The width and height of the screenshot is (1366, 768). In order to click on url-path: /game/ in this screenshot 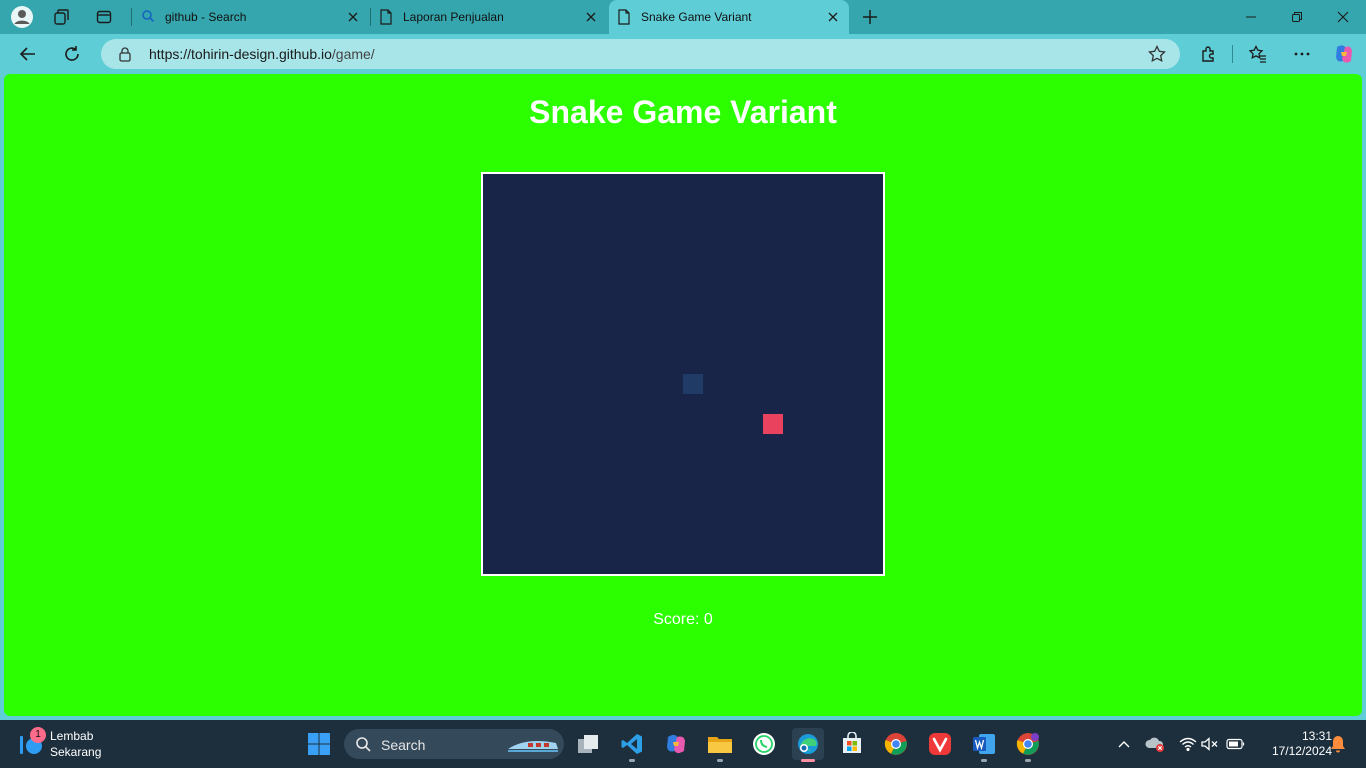, I will do `click(353, 54)`.